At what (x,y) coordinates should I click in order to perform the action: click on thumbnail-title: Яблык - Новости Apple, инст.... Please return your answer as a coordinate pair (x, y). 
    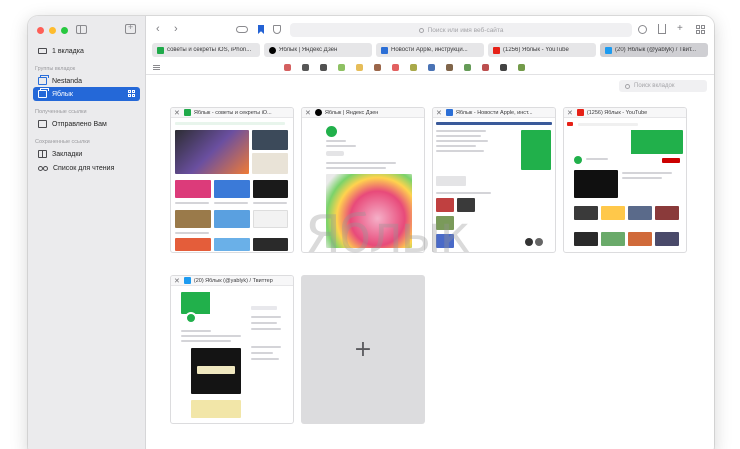
    Looking at the image, I should click on (494, 112).